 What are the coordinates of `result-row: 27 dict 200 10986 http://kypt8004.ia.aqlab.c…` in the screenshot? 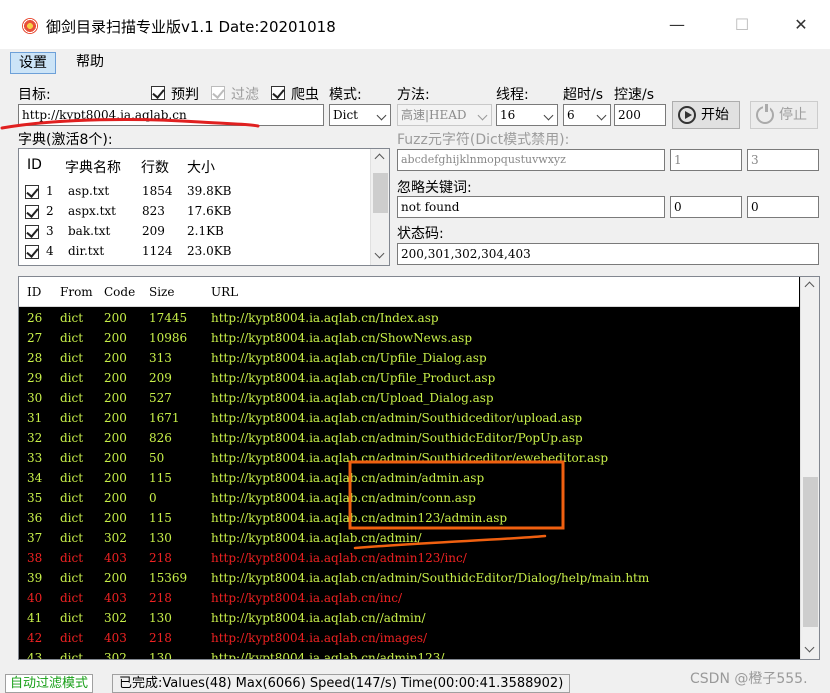 It's located at (409, 338).